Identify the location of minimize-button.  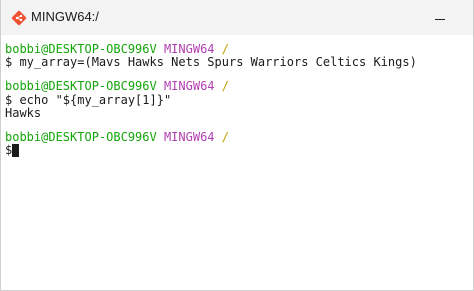
(440, 18).